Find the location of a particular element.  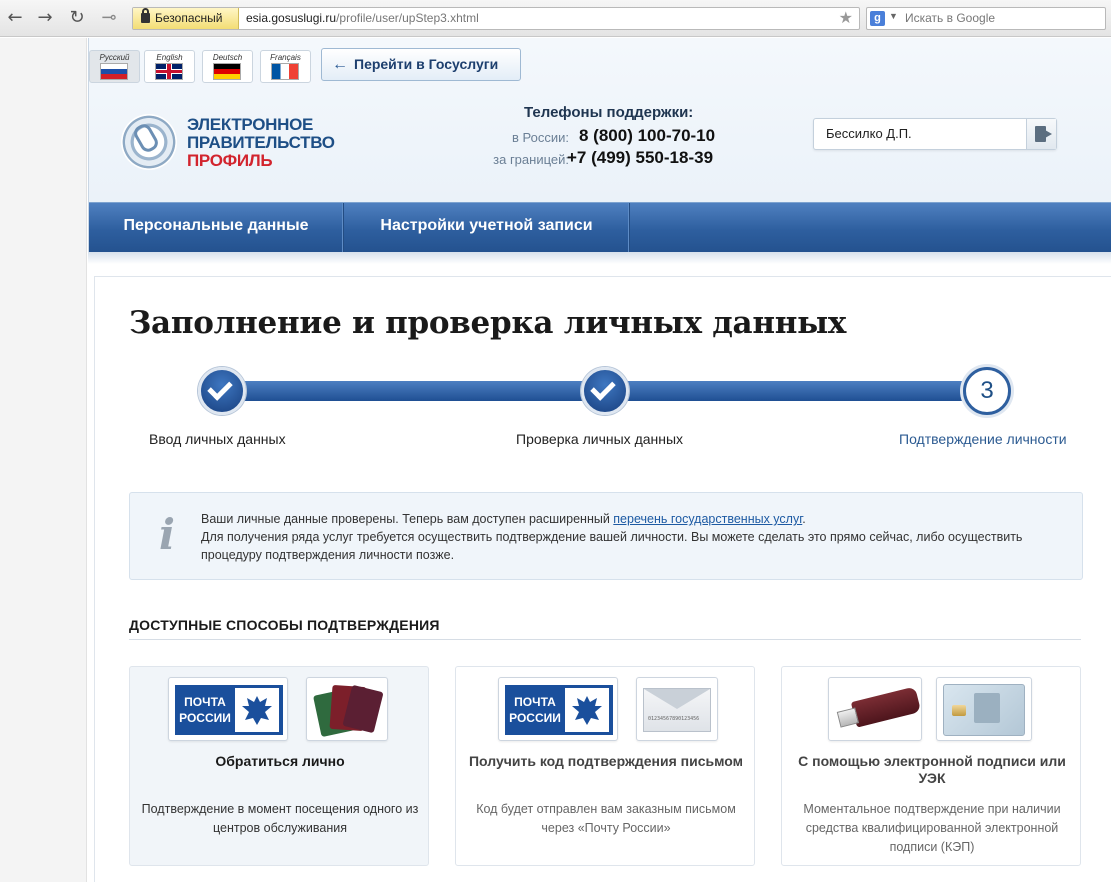

lang-label: Deutsch is located at coordinates (227, 57).